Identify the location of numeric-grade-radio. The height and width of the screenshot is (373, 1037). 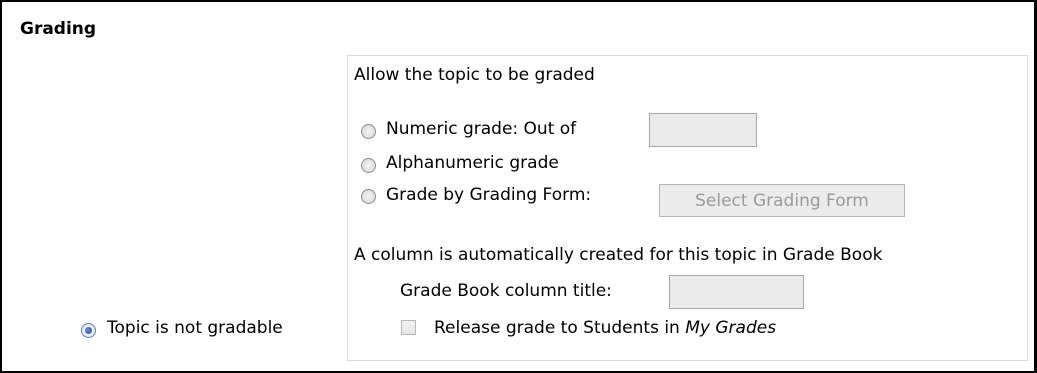
(368, 131).